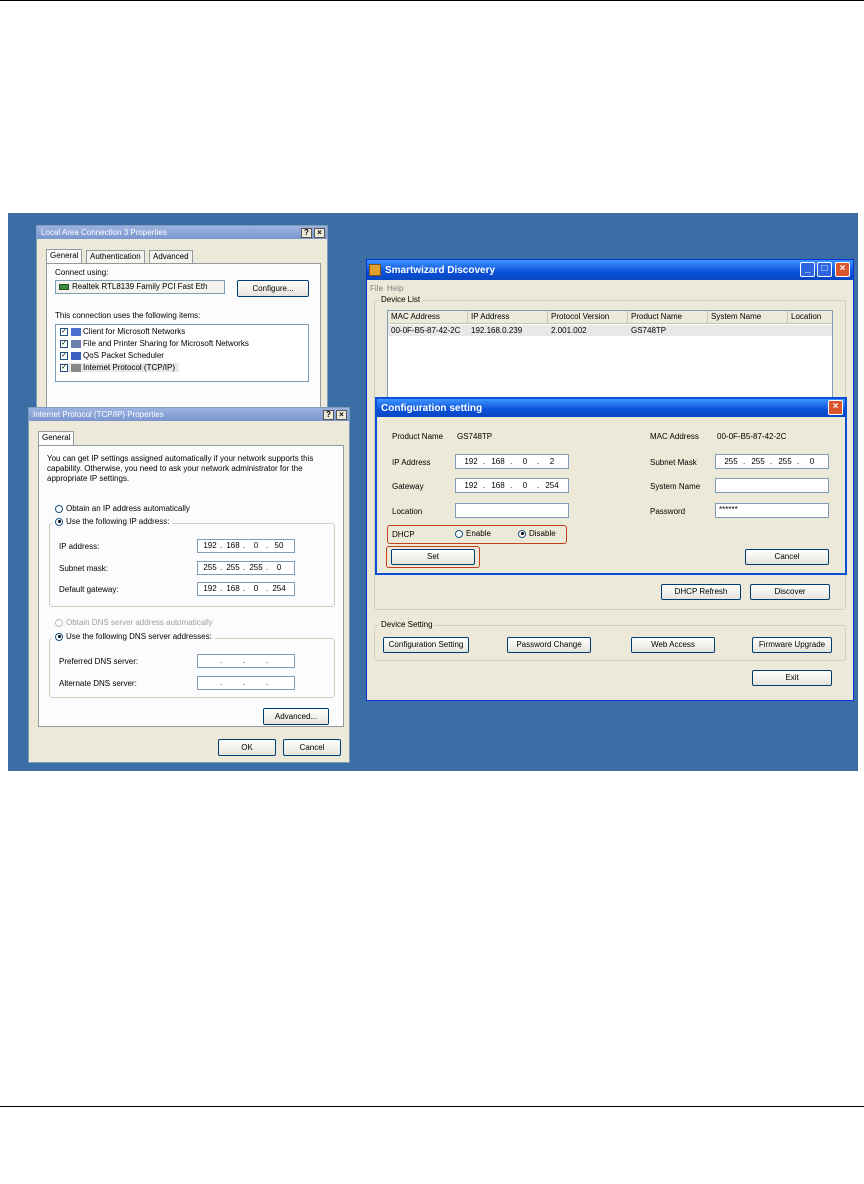 The width and height of the screenshot is (864, 1184). I want to click on system-name-field, so click(772, 485).